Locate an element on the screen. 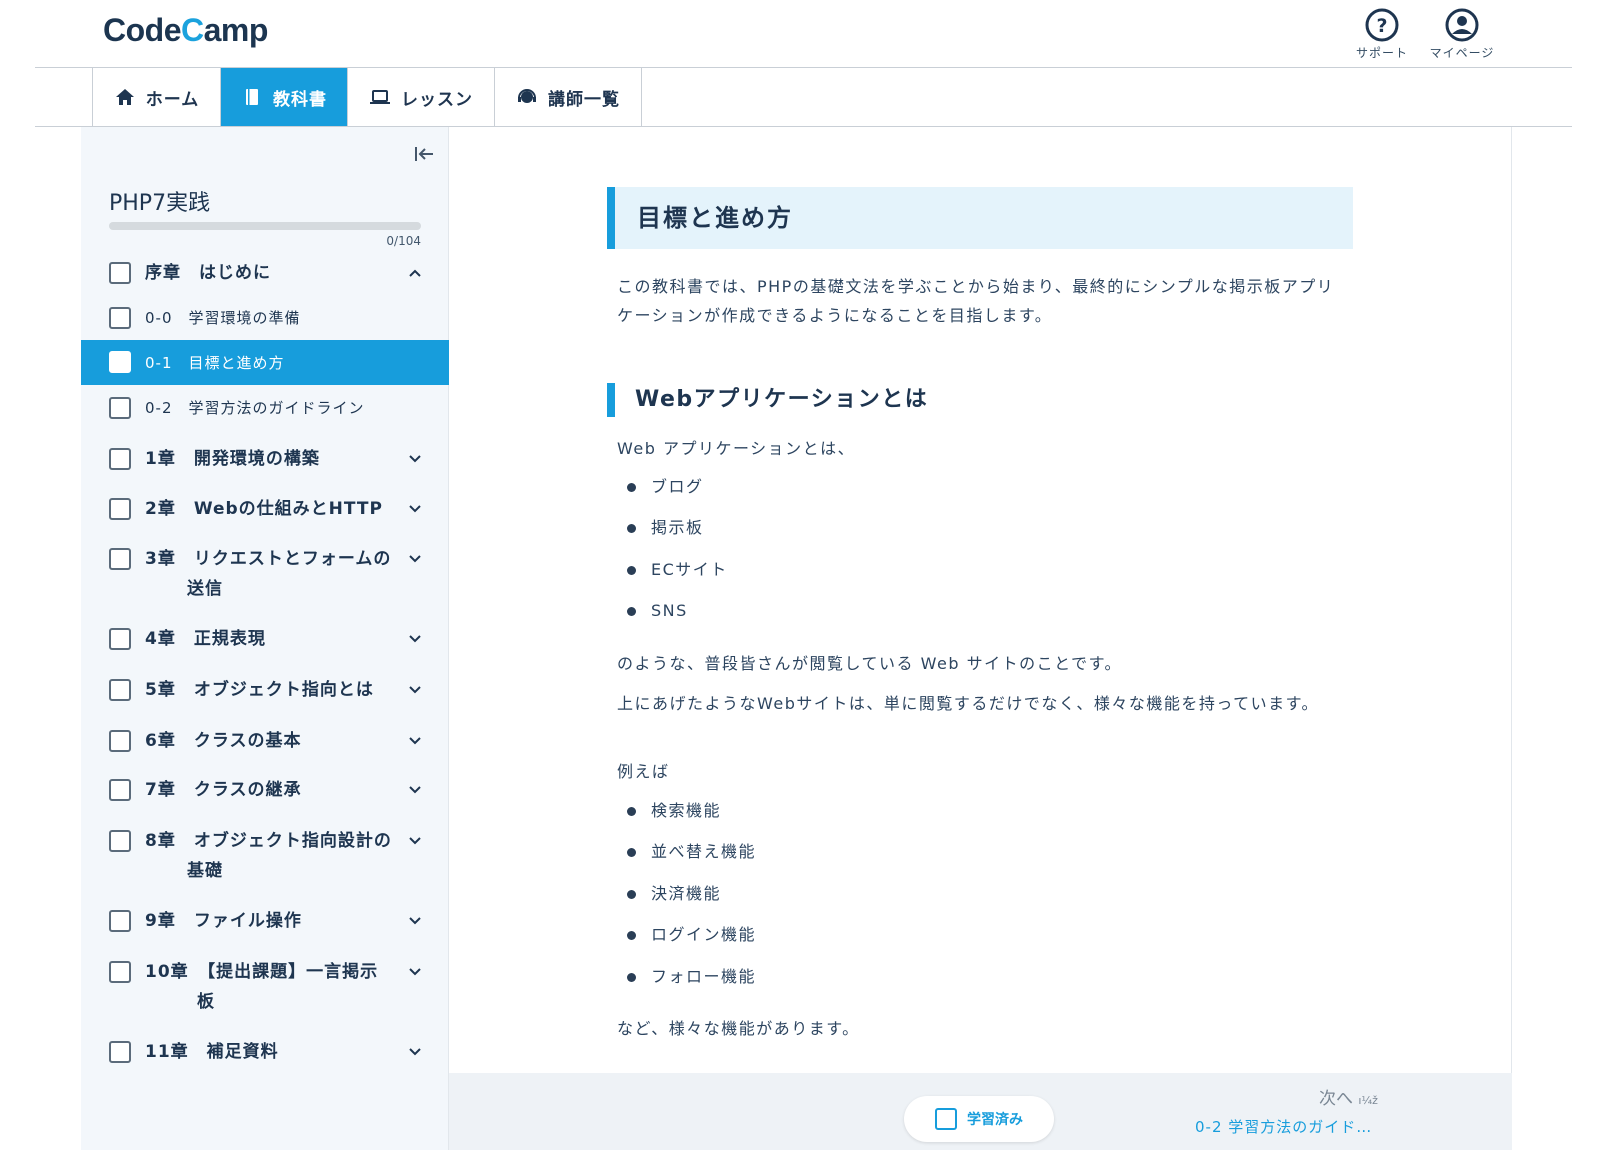  toc-chapter-4: 4章 正規表現 is located at coordinates (265, 639).